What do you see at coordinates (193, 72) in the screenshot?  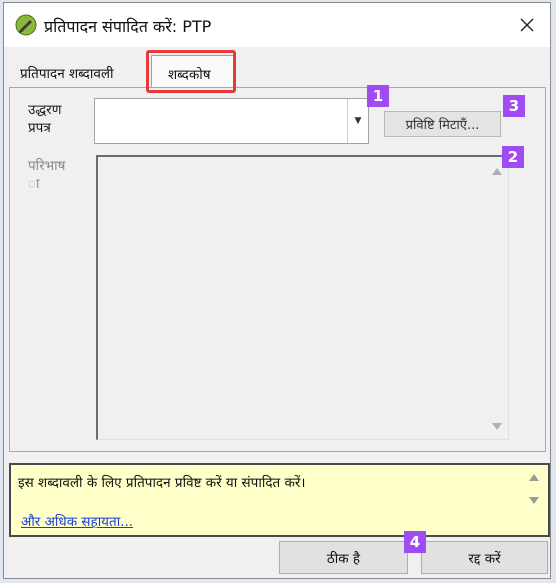 I see `tab-glossary: शब्दकोष` at bounding box center [193, 72].